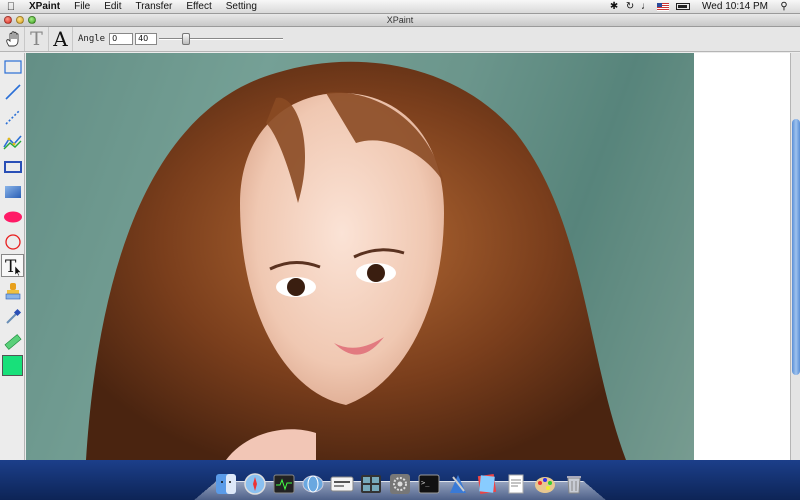 Image resolution: width=800 pixels, height=500 pixels. I want to click on safari-icon, so click(255, 484).